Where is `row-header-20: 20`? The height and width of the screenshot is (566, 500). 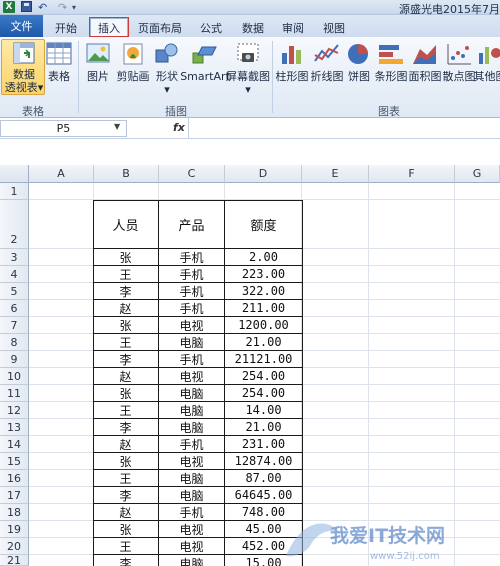
row-header-20: 20 is located at coordinates (14, 546).